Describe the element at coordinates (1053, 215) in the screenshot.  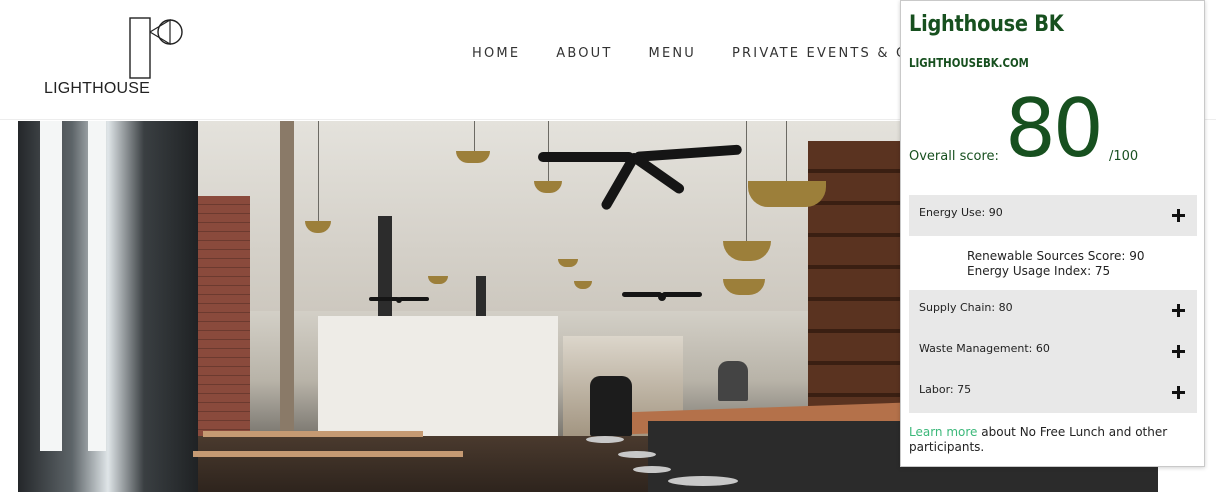
I see `category-energy-use: Energy Use: 90` at that location.